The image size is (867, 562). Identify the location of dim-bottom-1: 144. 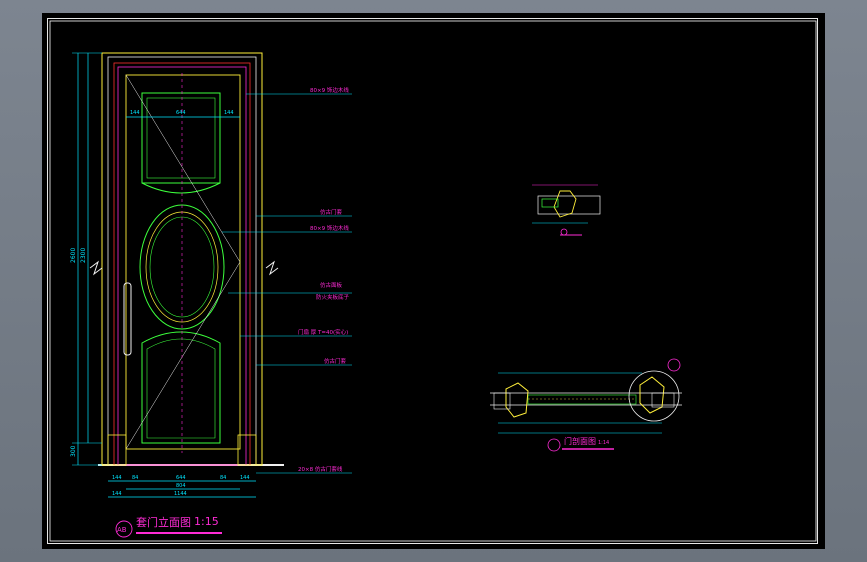
(117, 478).